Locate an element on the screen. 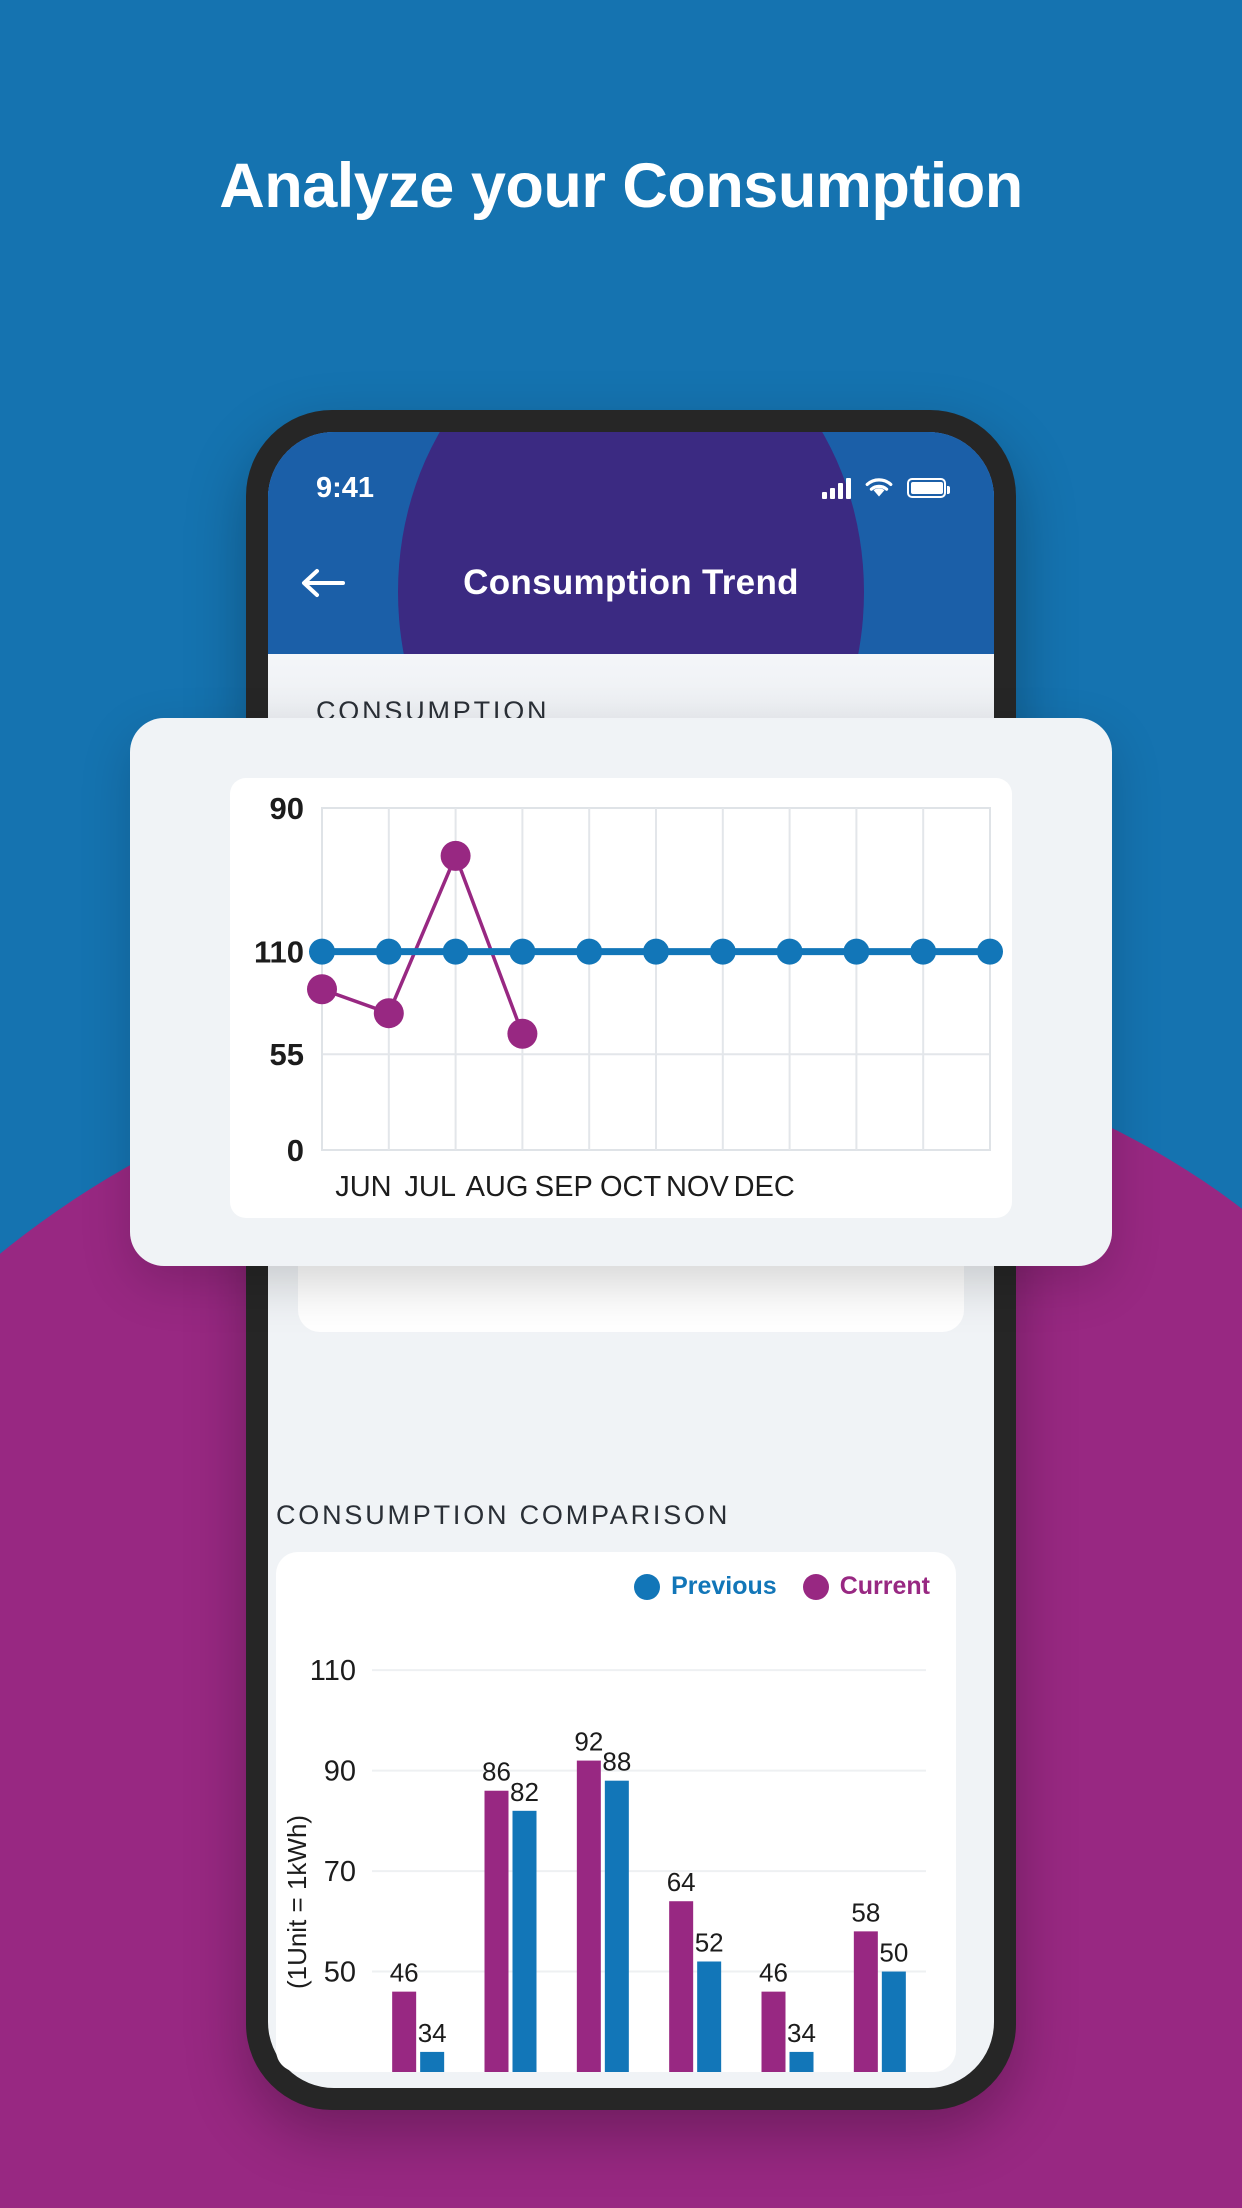  bar-chart-legend: Previous Current is located at coordinates (782, 1586).